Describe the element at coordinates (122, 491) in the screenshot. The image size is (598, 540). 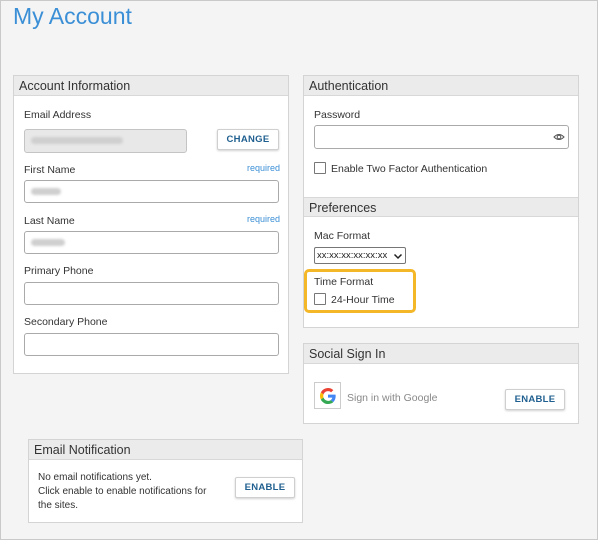
I see `email-notification-line-2: Click enable to enable notifications for` at that location.